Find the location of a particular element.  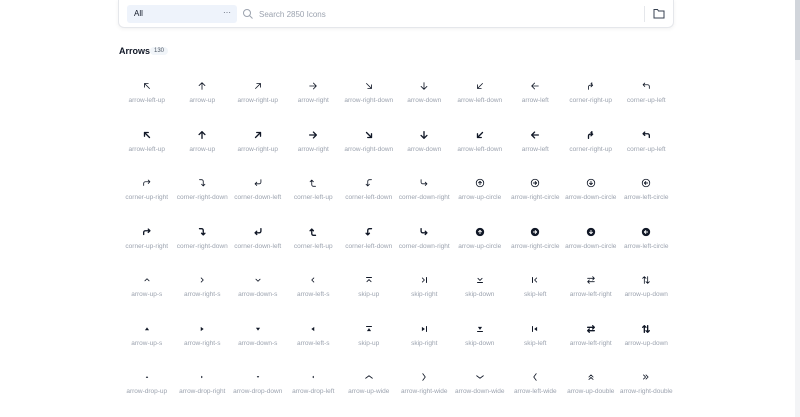

corner-up-left-icon is located at coordinates (646, 86).